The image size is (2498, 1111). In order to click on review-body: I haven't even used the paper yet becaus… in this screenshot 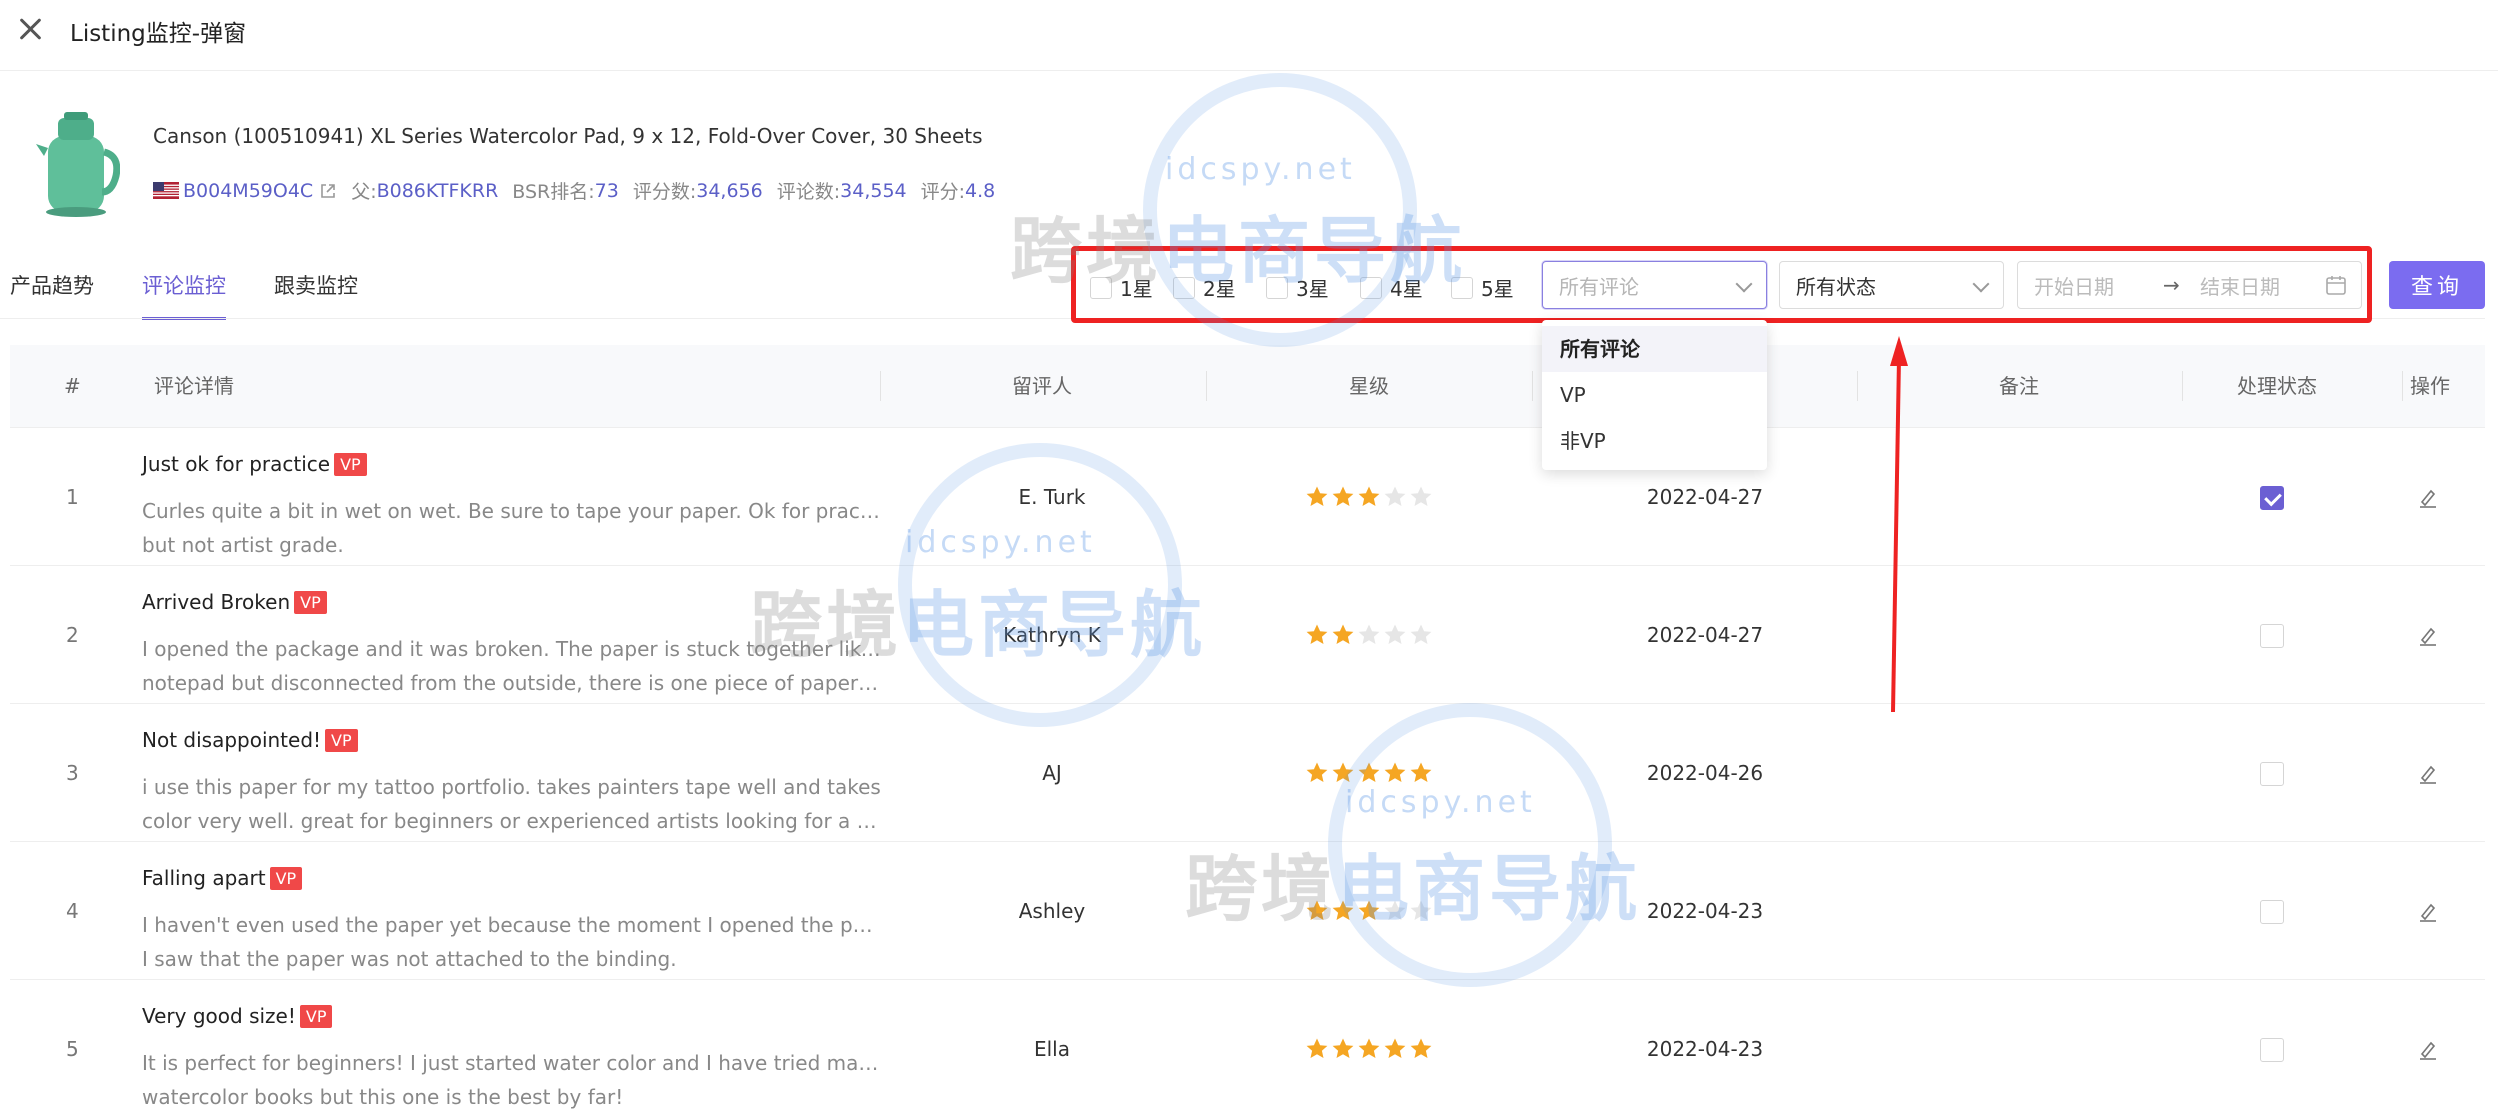, I will do `click(512, 942)`.